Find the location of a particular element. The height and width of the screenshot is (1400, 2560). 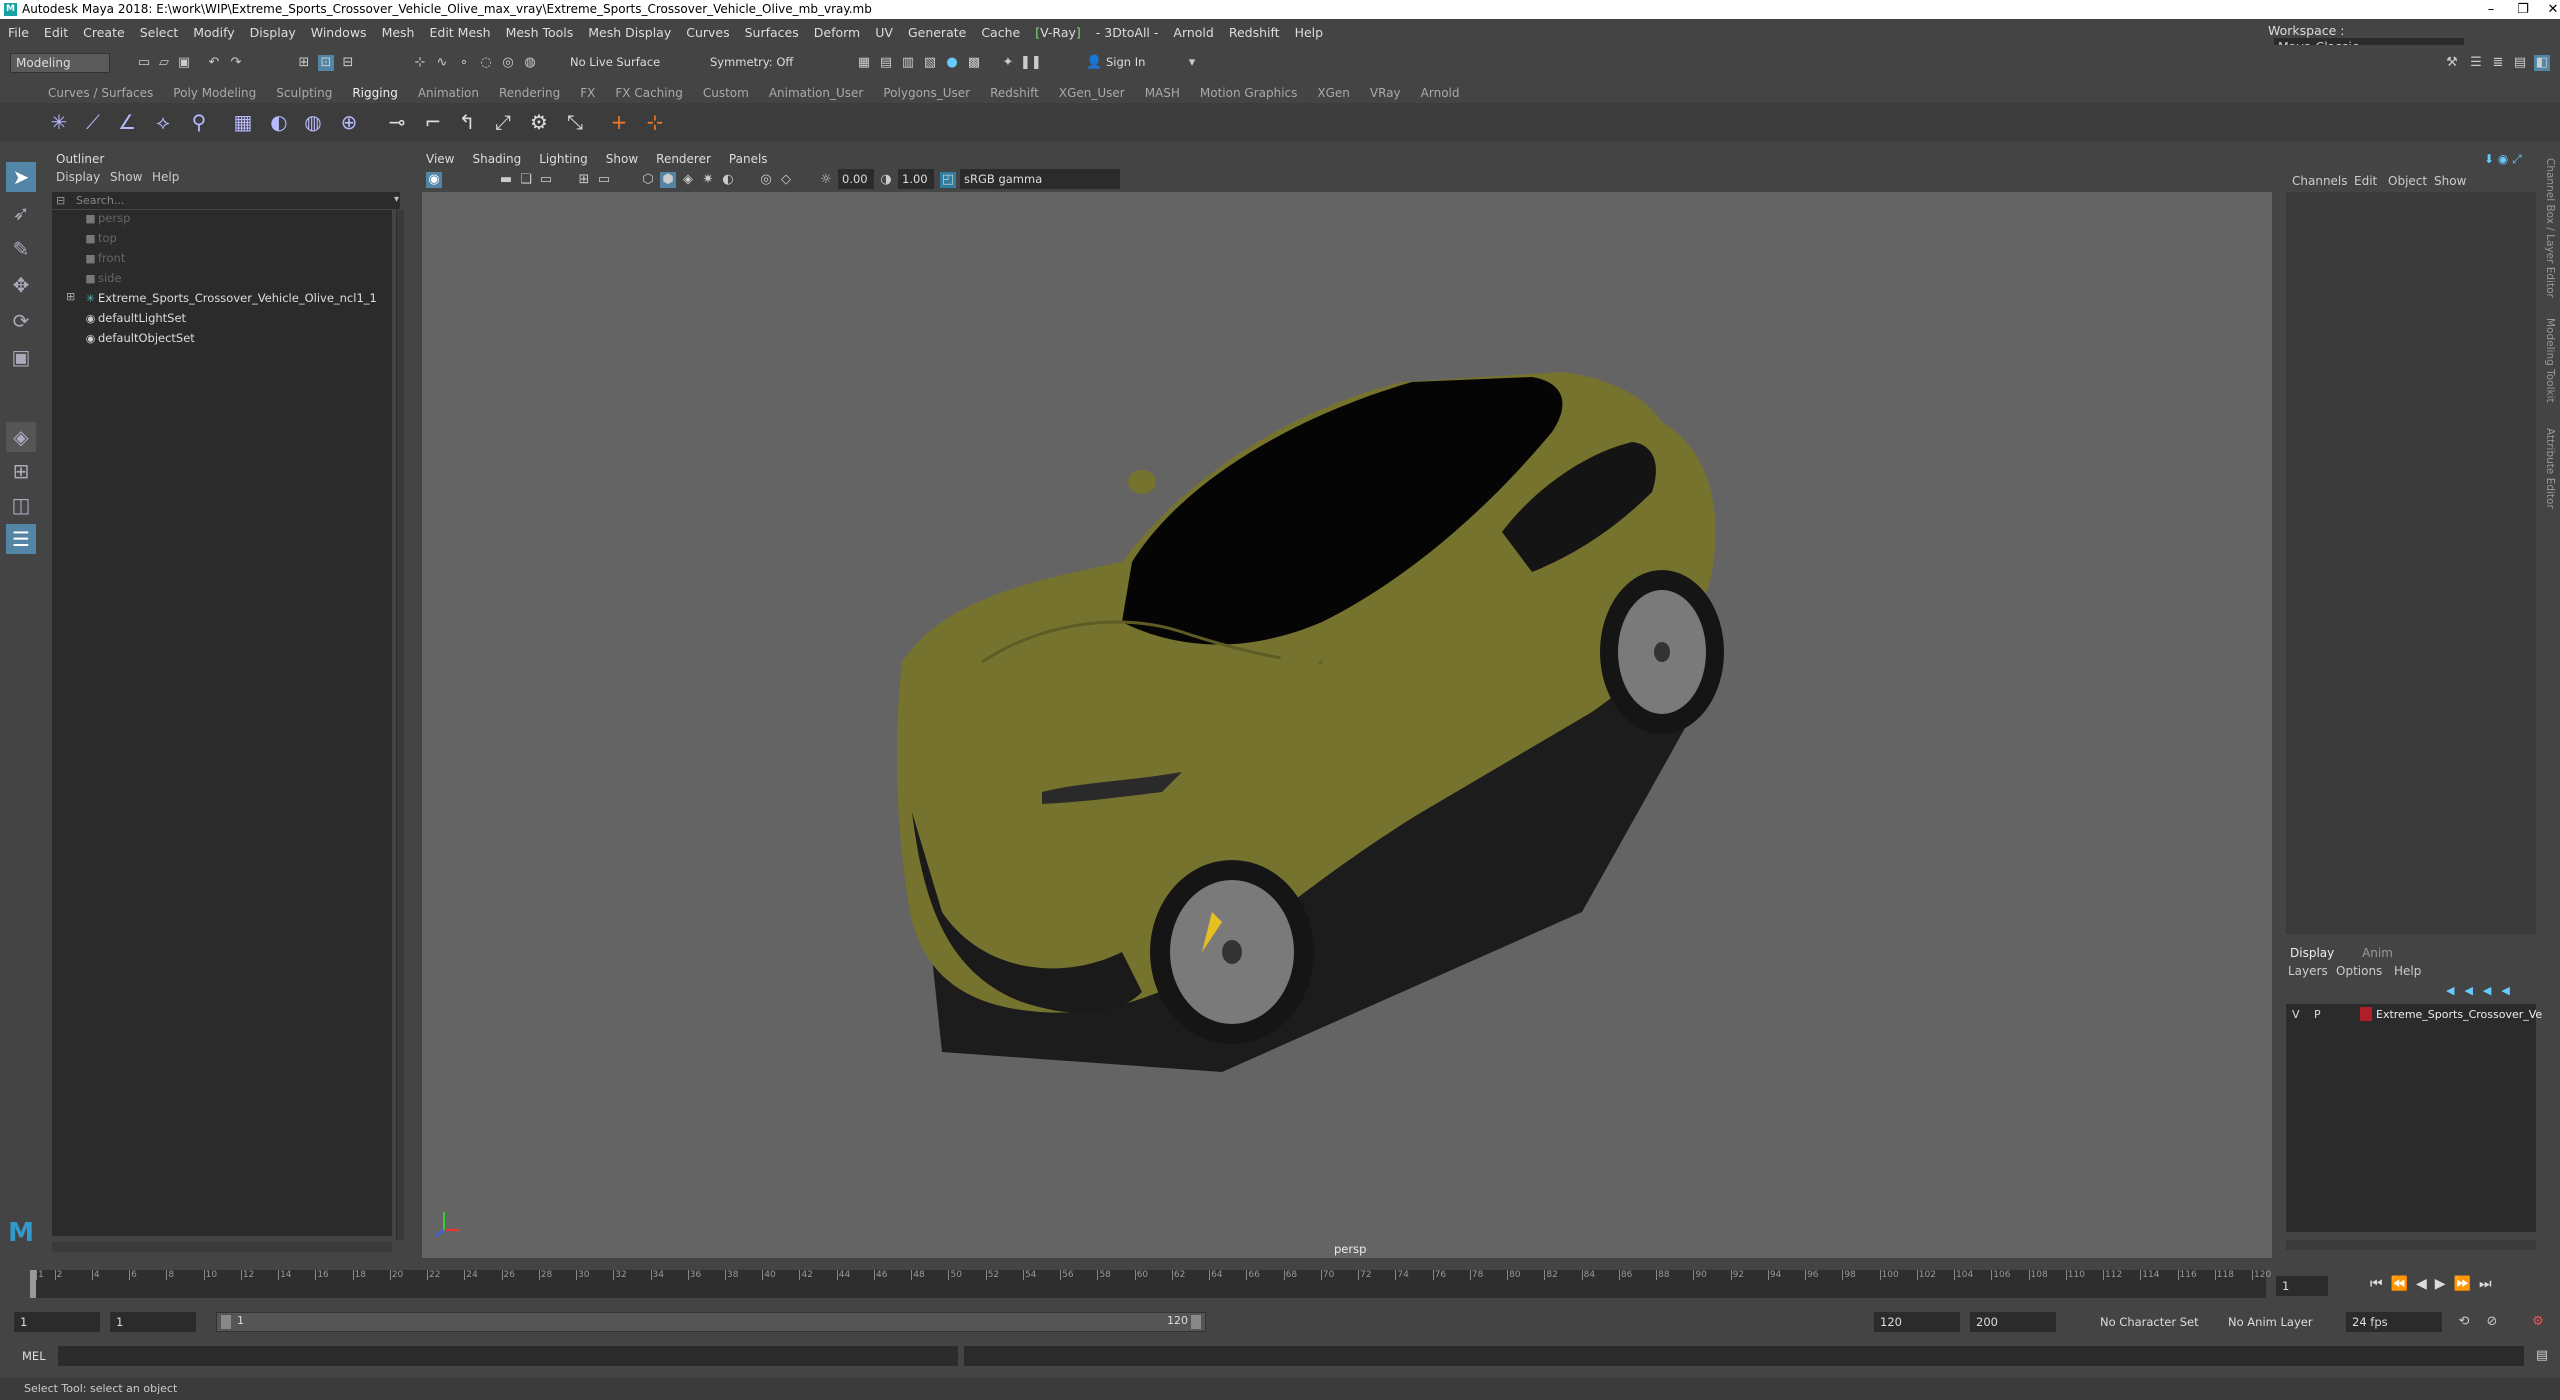

list-item: side is located at coordinates (110, 278).